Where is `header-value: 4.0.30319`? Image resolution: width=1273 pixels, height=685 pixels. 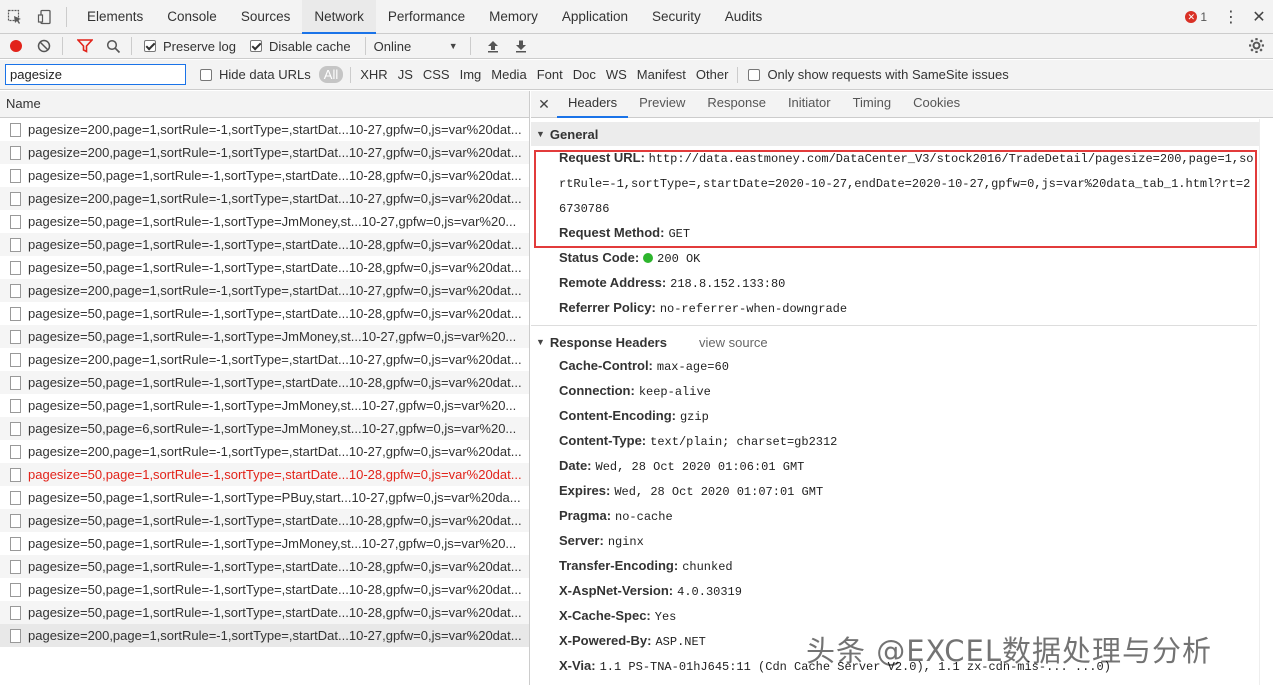
header-value: 4.0.30319 is located at coordinates (709, 592).